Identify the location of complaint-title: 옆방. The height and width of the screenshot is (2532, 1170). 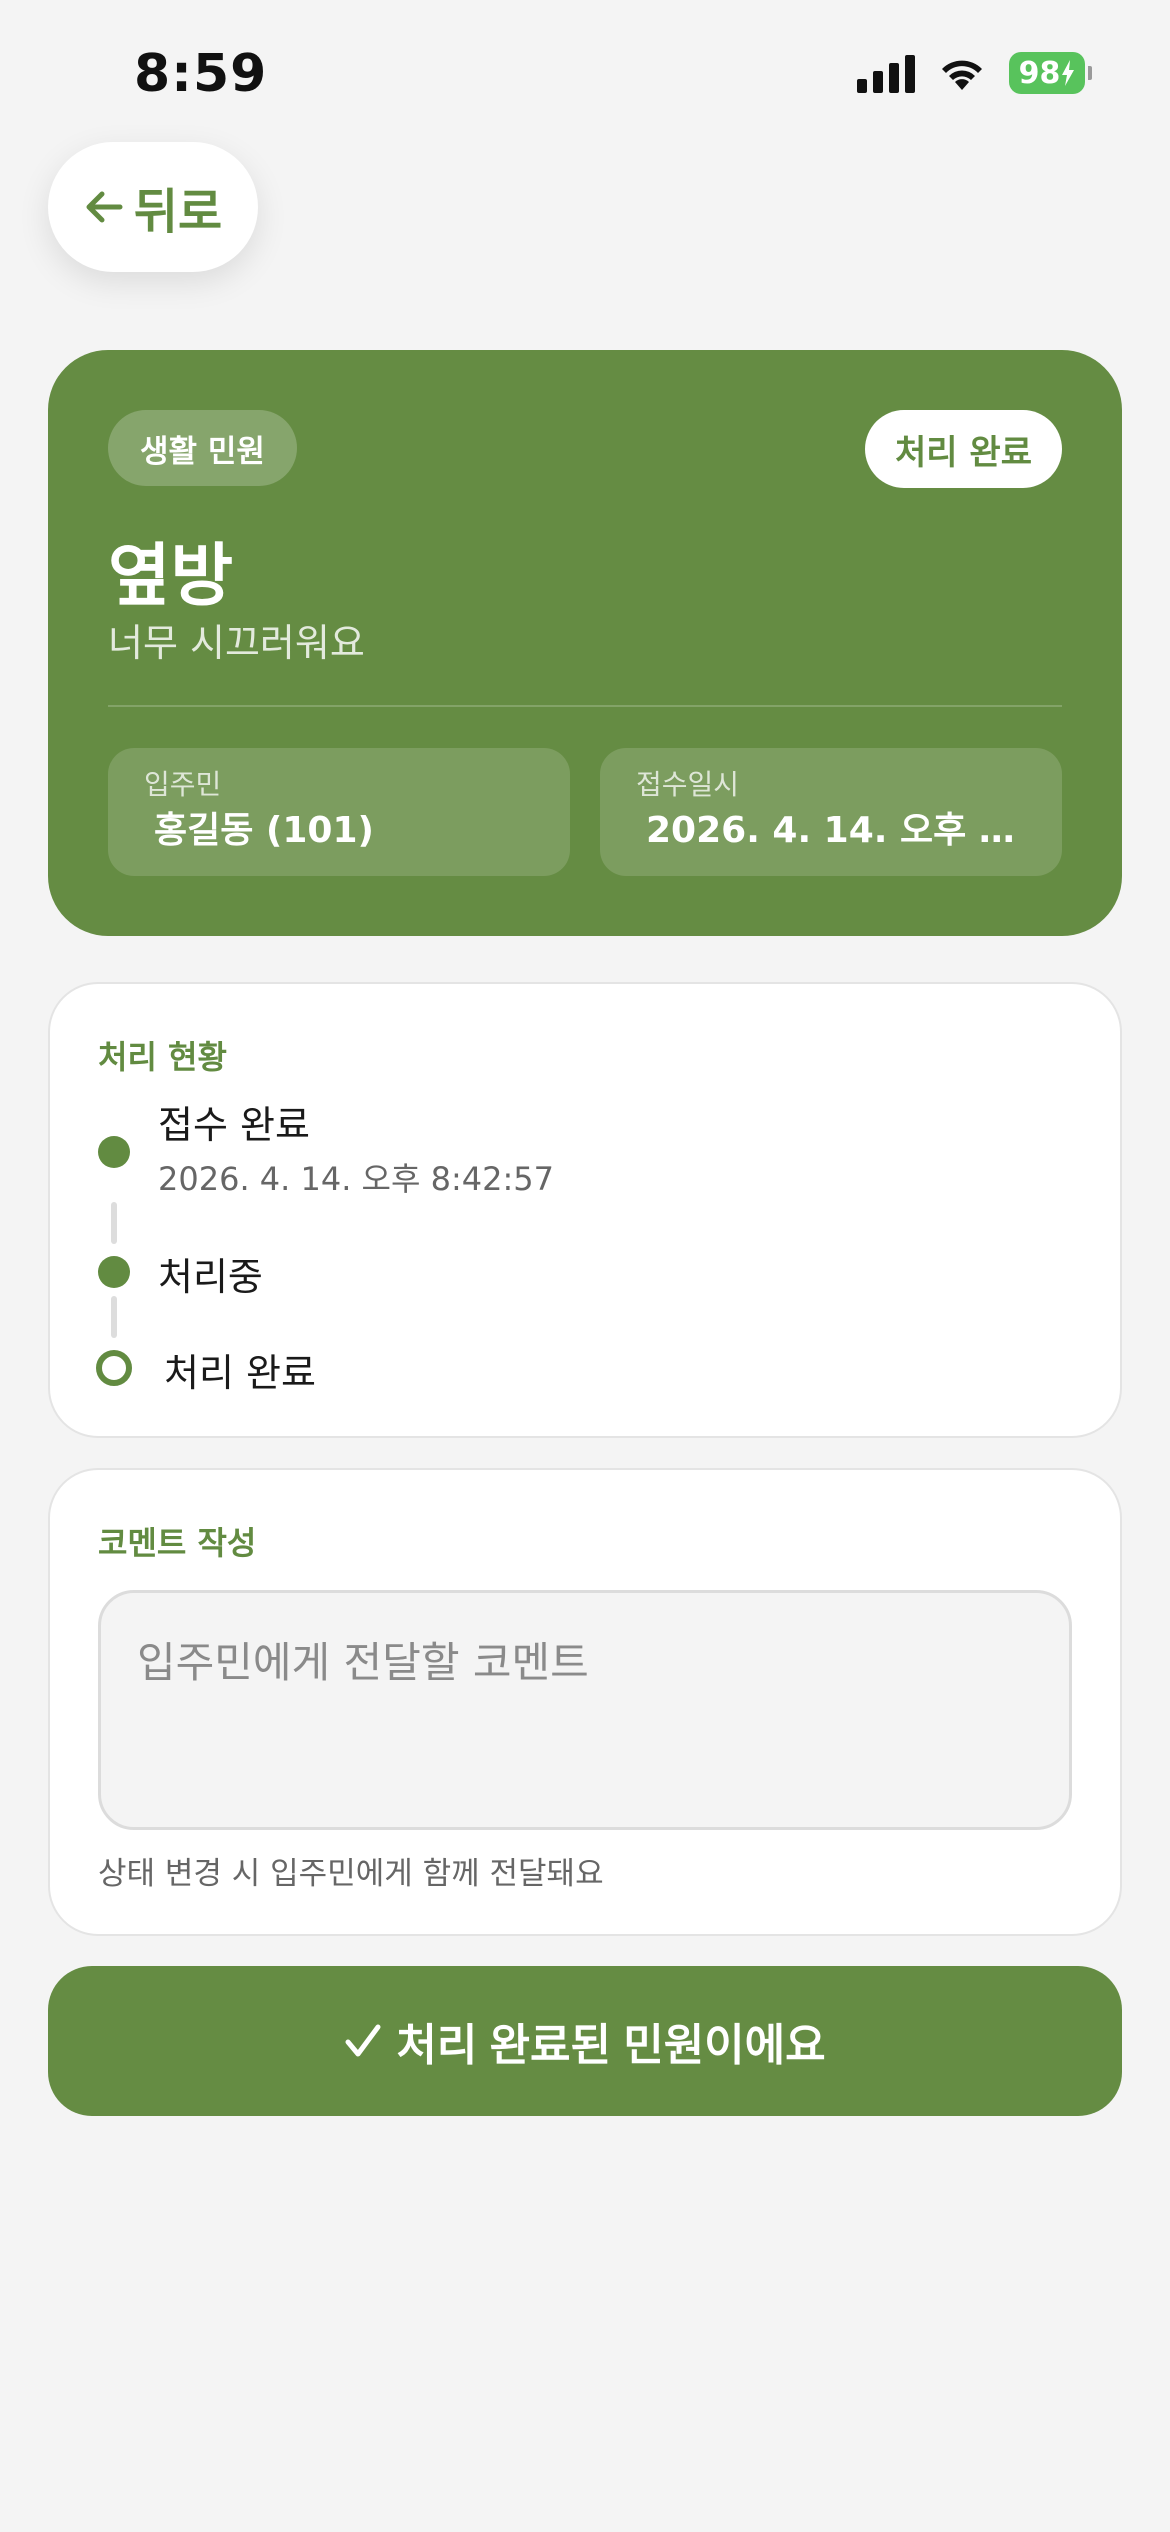
(171, 576).